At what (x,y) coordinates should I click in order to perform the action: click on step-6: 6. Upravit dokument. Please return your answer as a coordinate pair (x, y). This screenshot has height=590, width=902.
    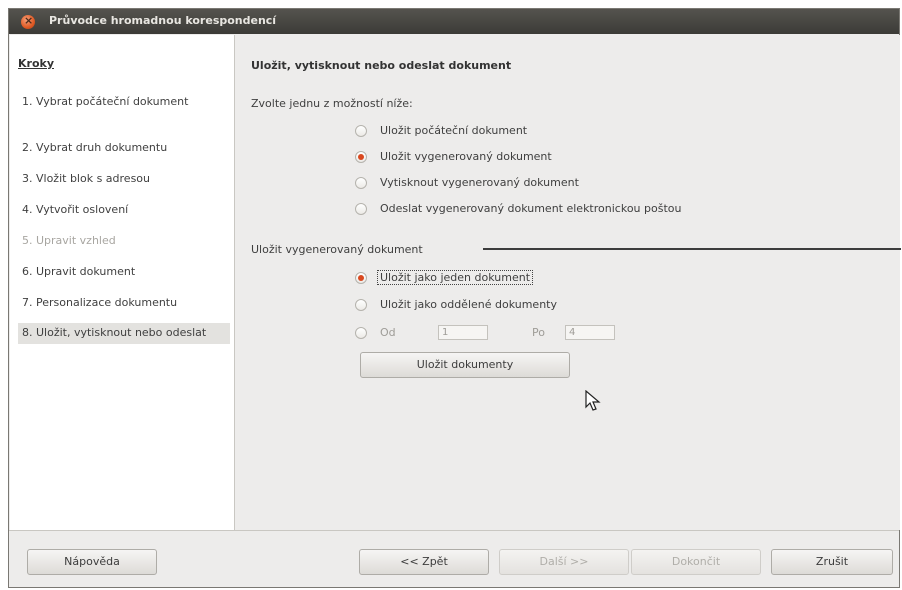
    Looking at the image, I should click on (123, 272).